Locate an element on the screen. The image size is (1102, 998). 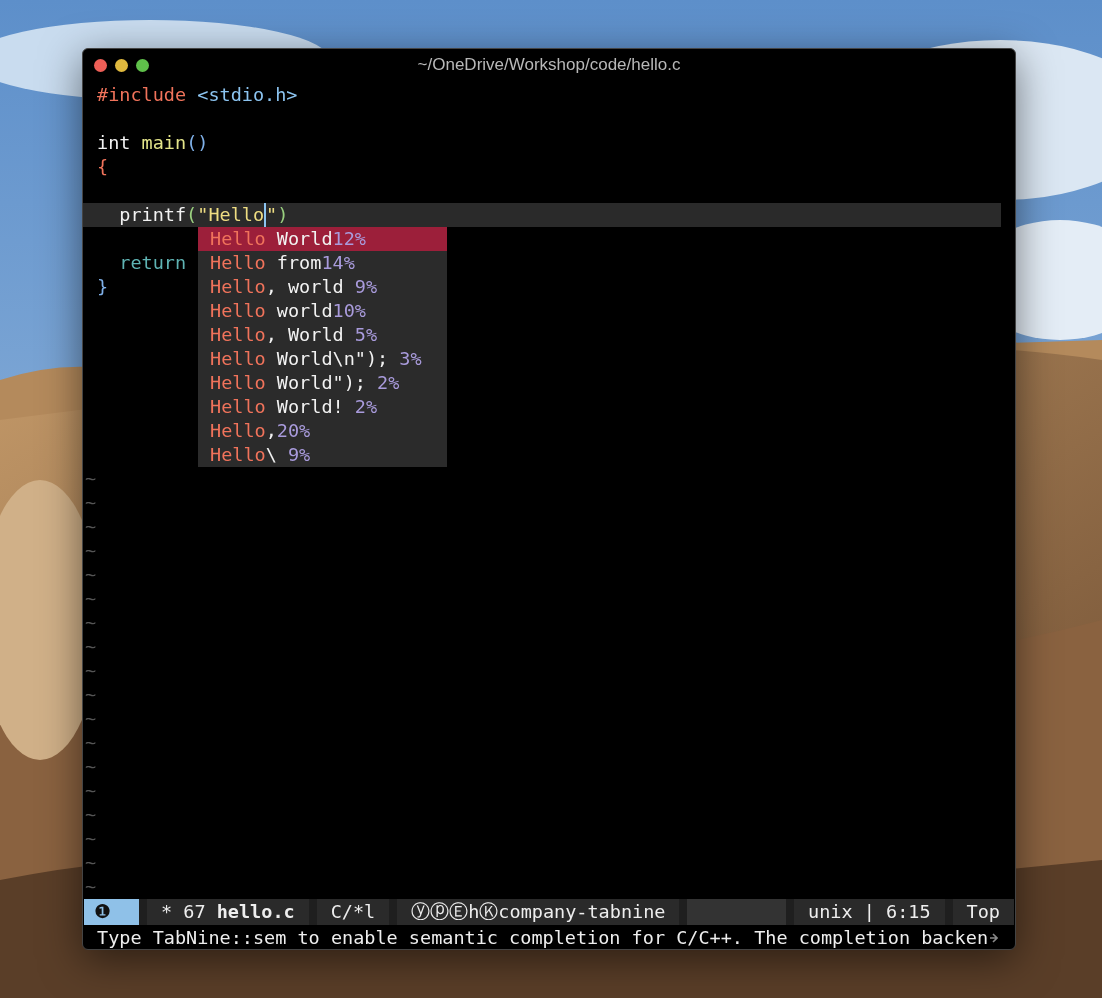
completion-item: Hello,20% is located at coordinates (322, 431).